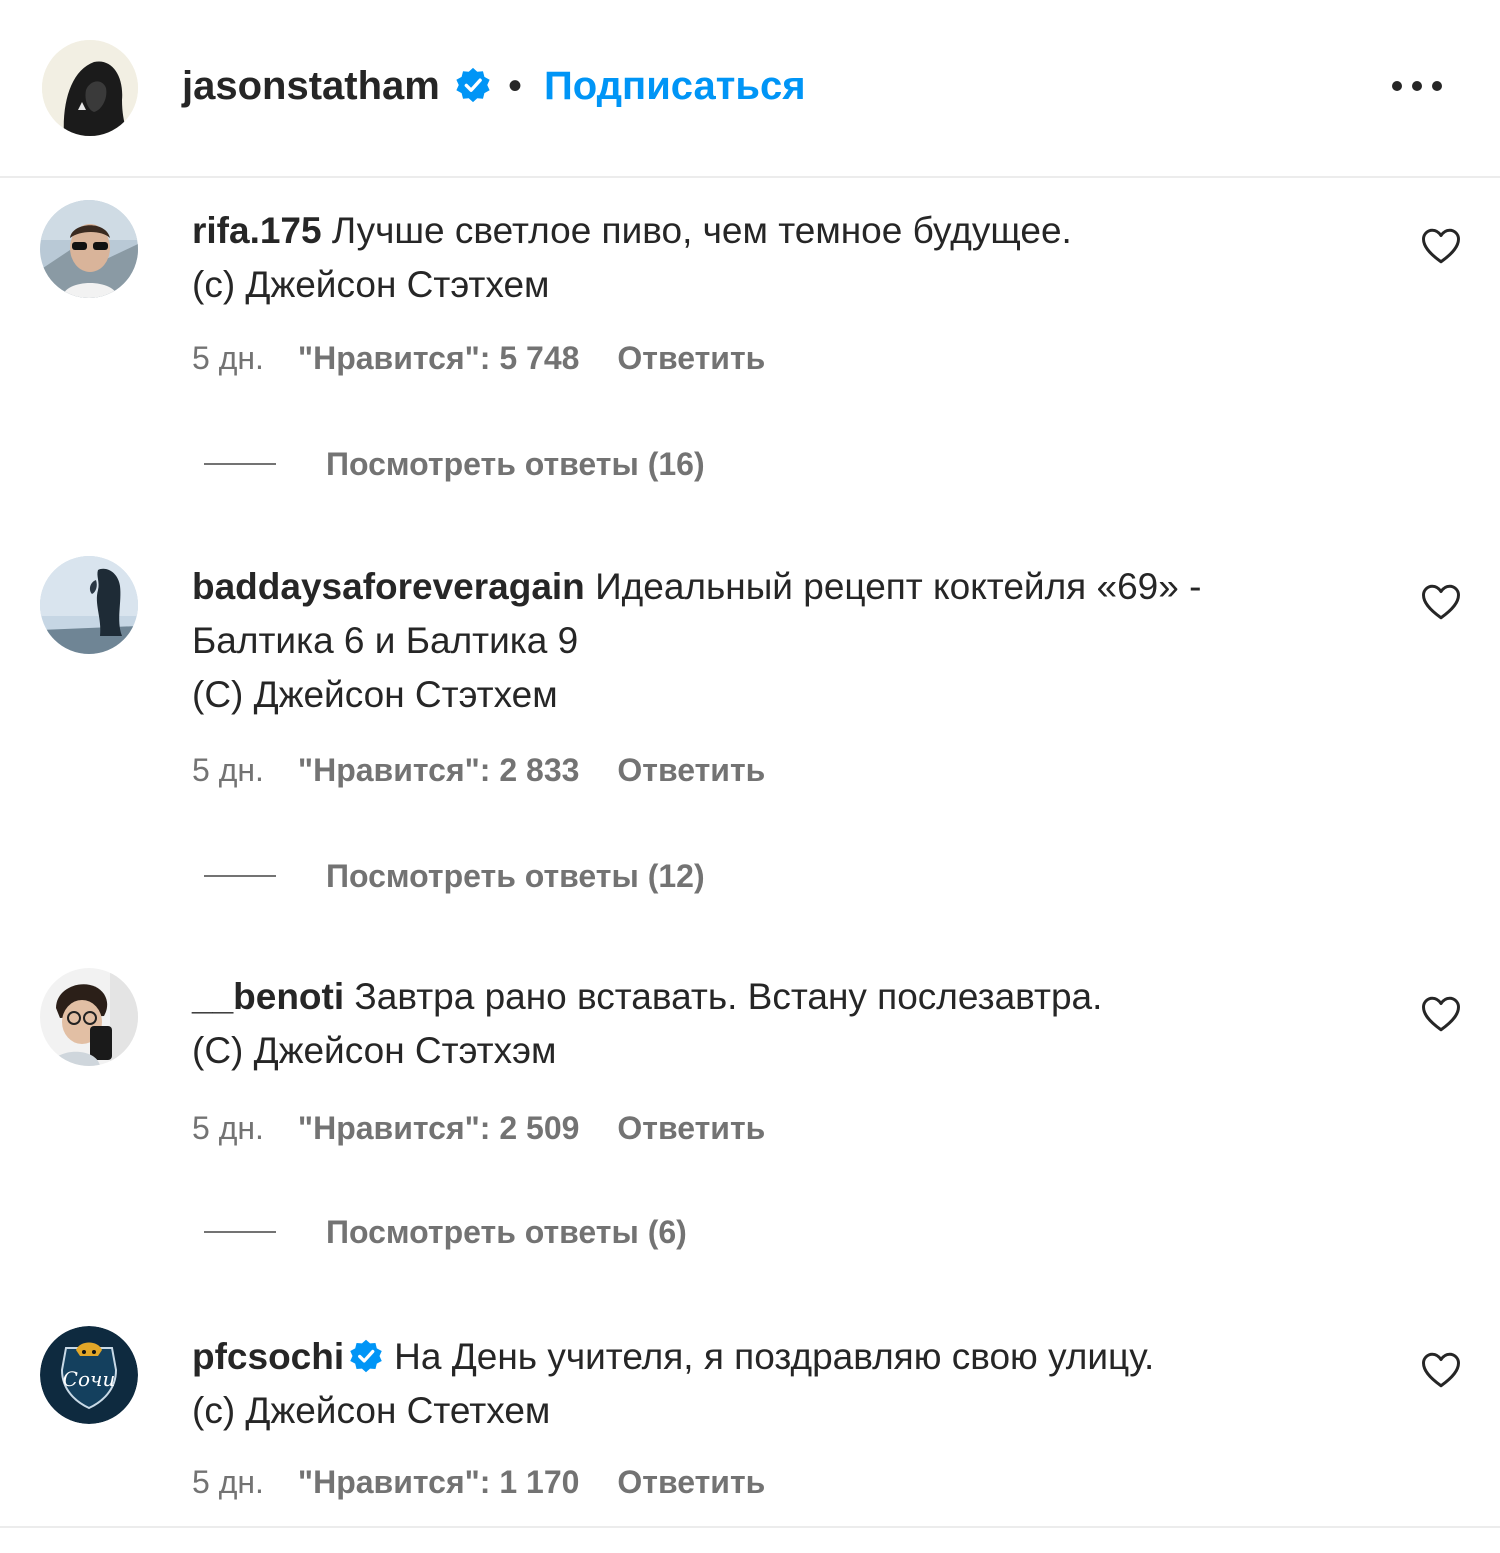 Image resolution: width=1500 pixels, height=1553 pixels. I want to click on comment-likes: "Нравится": 1 170, so click(438, 1482).